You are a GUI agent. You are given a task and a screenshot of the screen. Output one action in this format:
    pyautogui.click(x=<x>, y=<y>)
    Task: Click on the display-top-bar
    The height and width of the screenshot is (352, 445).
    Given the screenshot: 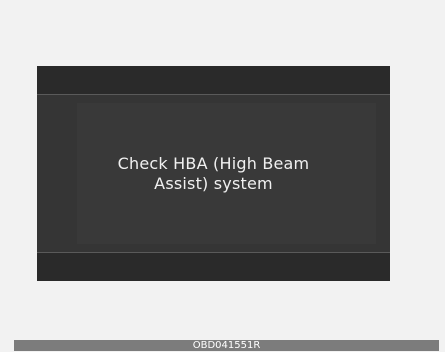 What is the action you would take?
    pyautogui.click(x=213, y=80)
    